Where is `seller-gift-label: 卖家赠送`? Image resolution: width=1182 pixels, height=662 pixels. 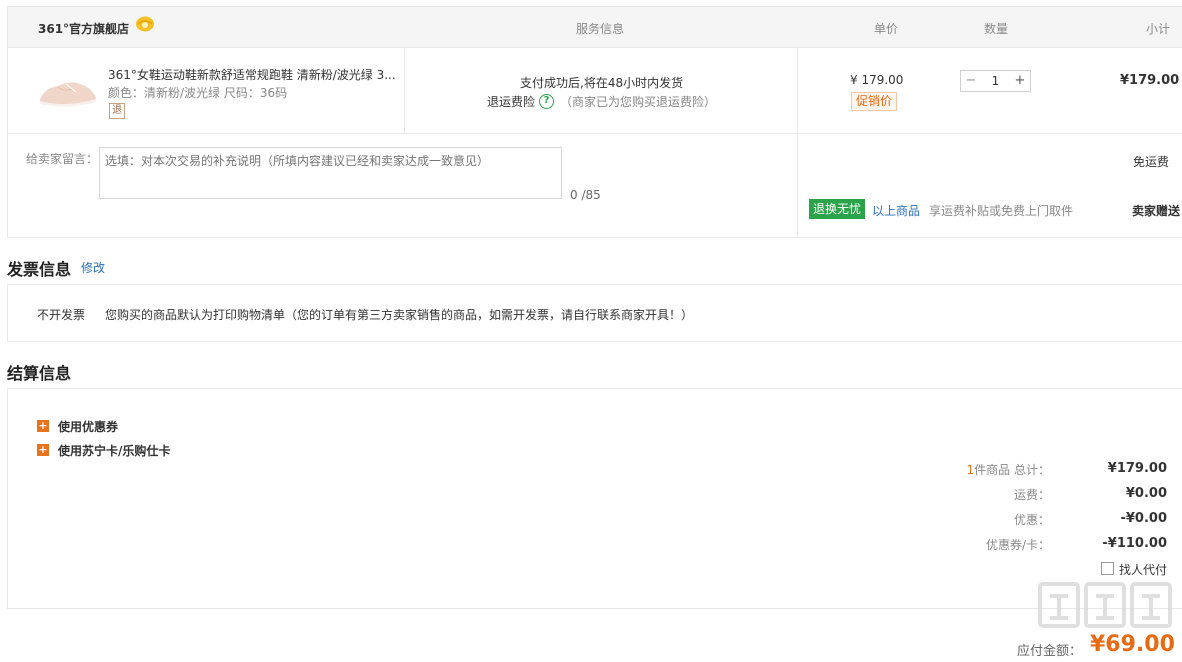
seller-gift-label: 卖家赠送 is located at coordinates (1156, 211).